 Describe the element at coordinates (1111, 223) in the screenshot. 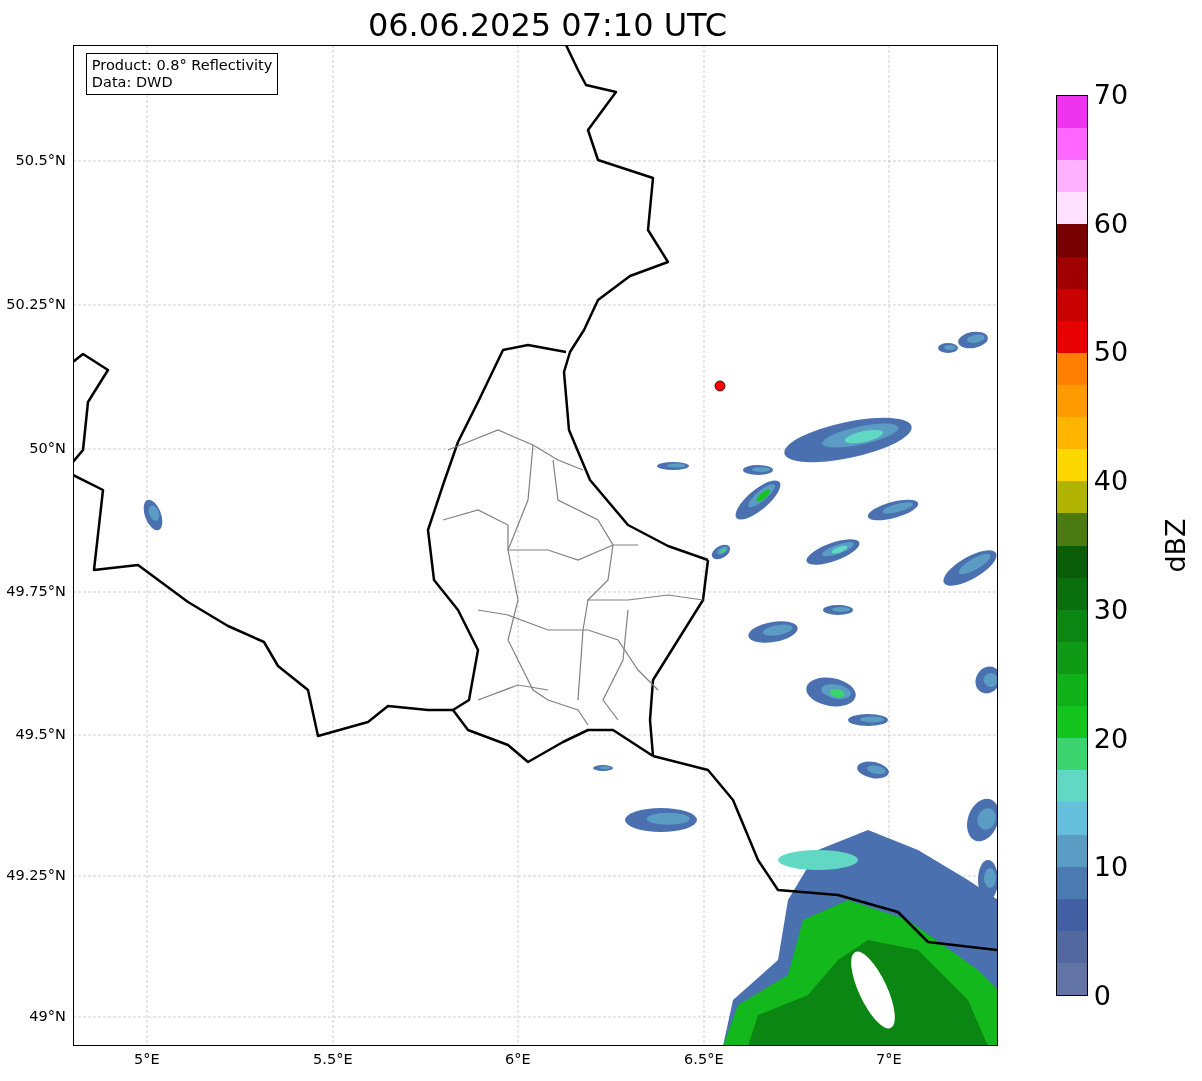

I see `colorbar-tick-label: 60` at that location.